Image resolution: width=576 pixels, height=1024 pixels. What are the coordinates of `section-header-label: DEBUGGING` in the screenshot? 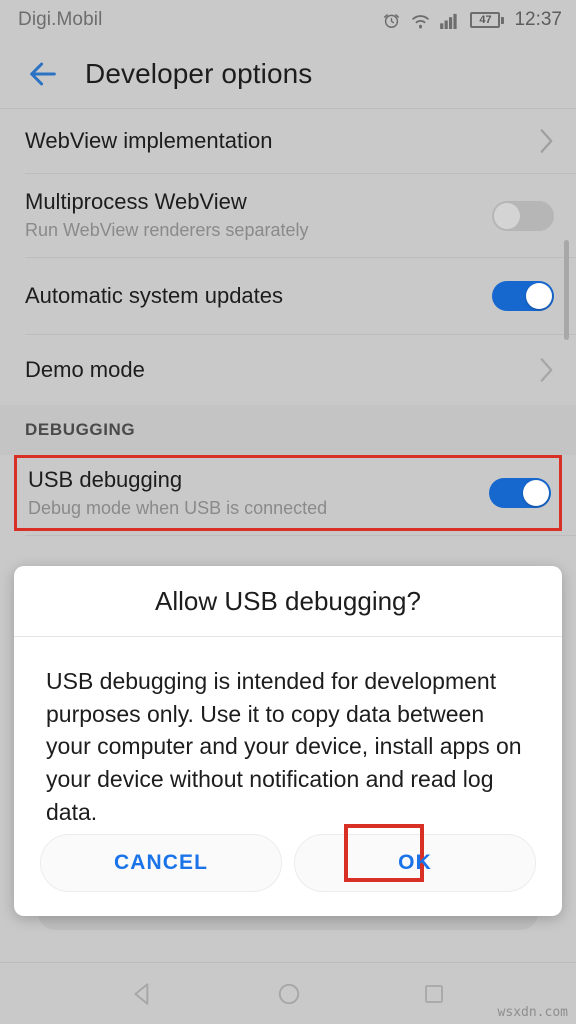 It's located at (80, 429).